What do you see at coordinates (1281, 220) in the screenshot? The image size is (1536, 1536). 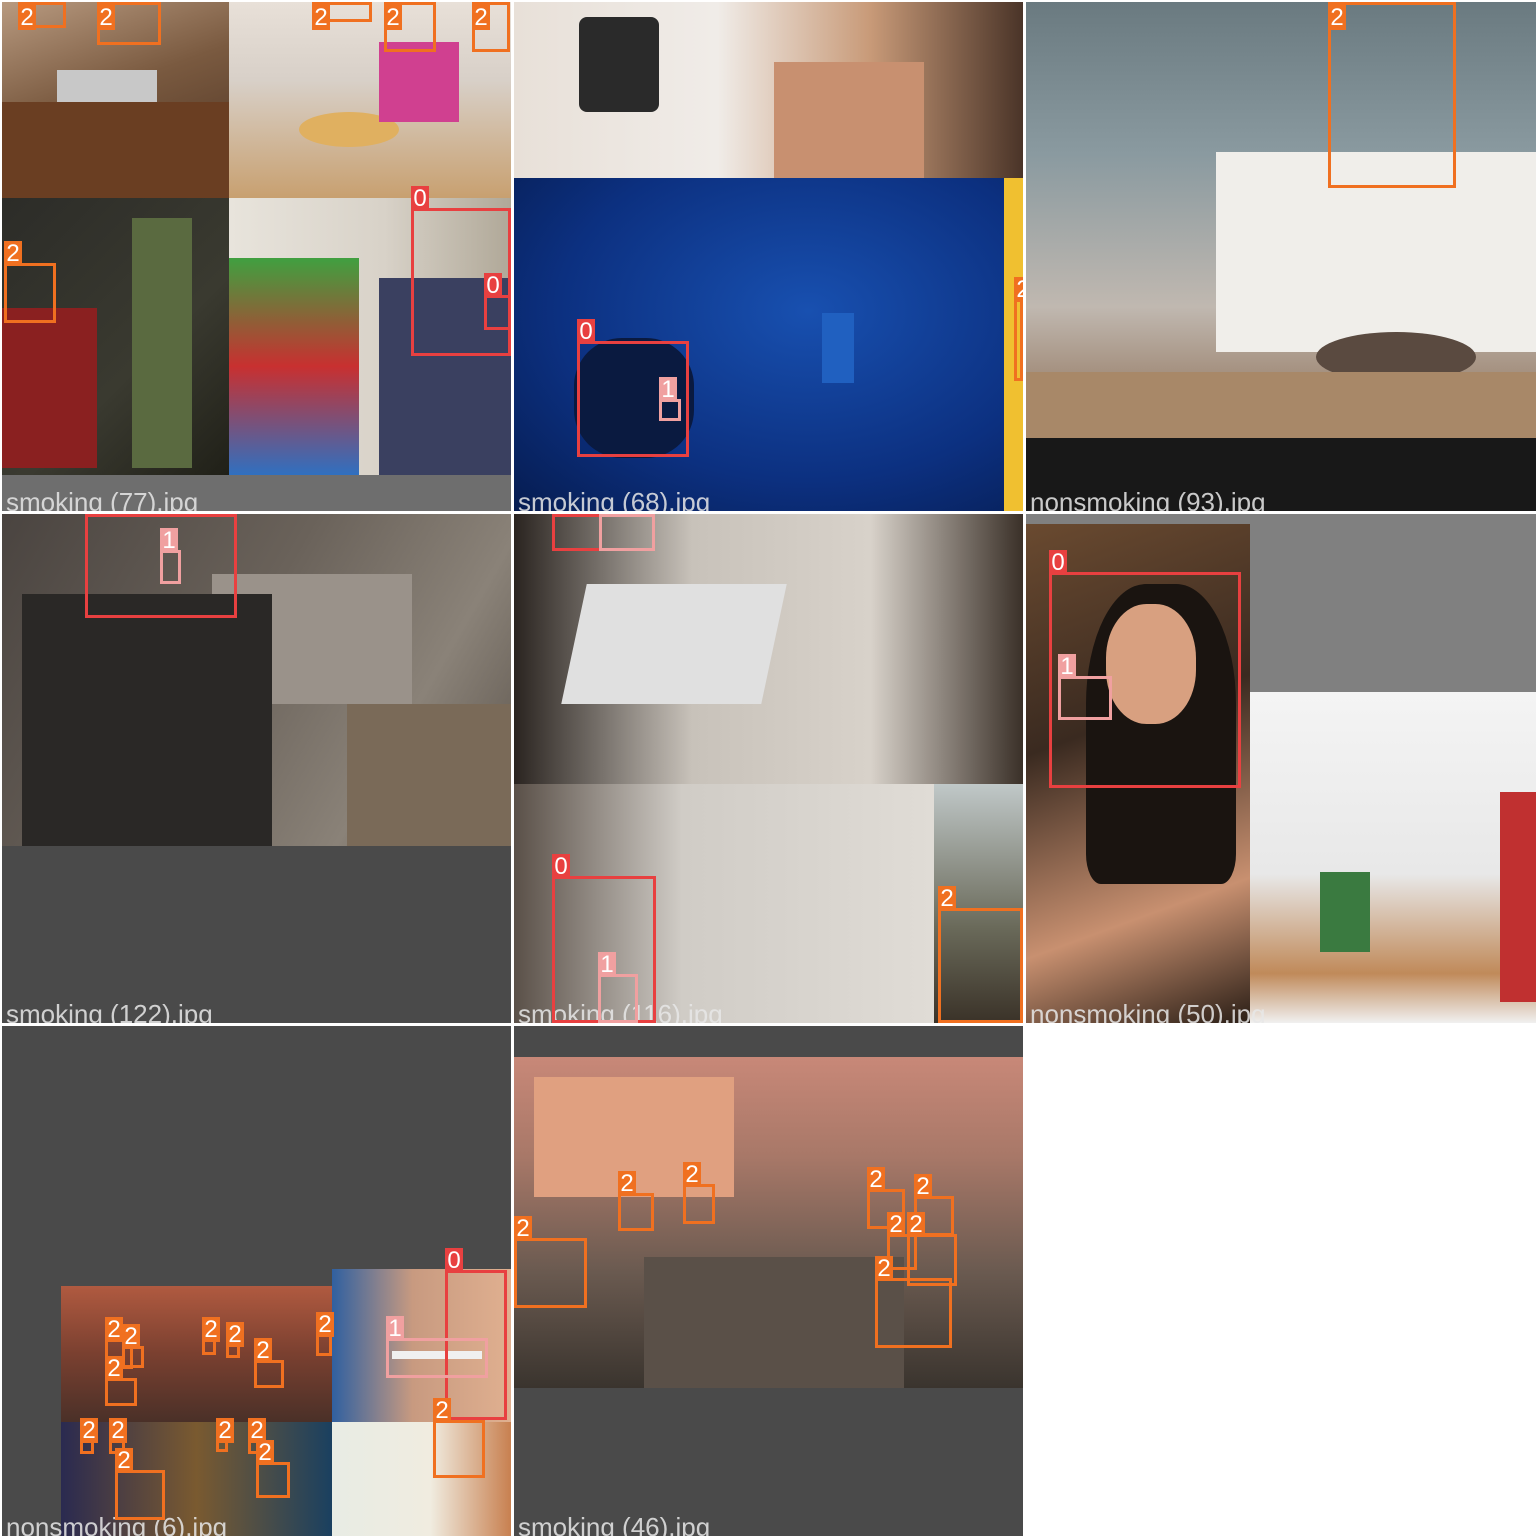 I see `photo-man-eating` at bounding box center [1281, 220].